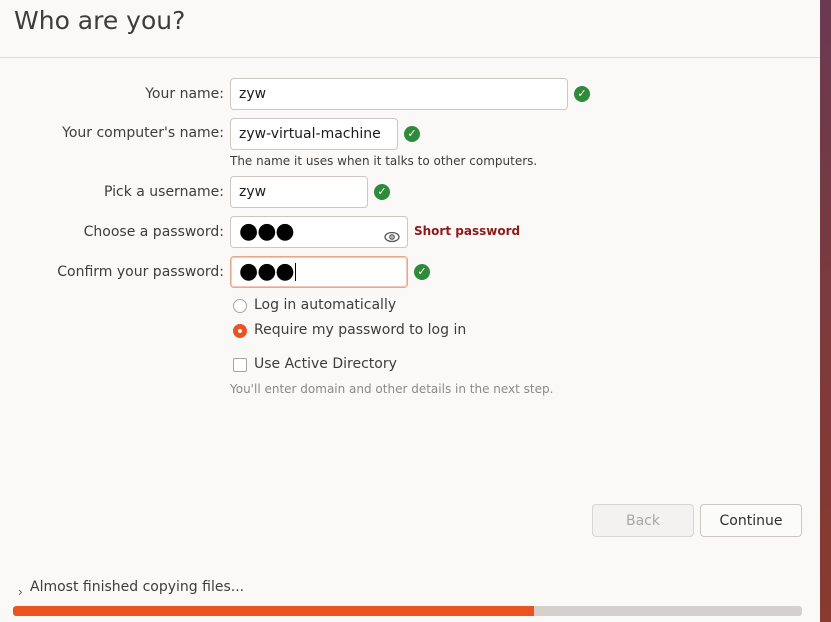 This screenshot has width=831, height=622. What do you see at coordinates (140, 272) in the screenshot?
I see `confirm-password-label: Confirm your password:` at bounding box center [140, 272].